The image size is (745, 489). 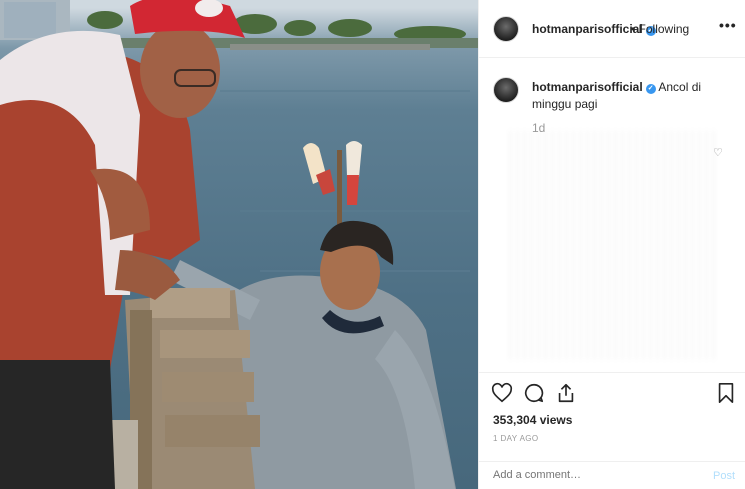 What do you see at coordinates (726, 393) in the screenshot?
I see `bookmark-icon` at bounding box center [726, 393].